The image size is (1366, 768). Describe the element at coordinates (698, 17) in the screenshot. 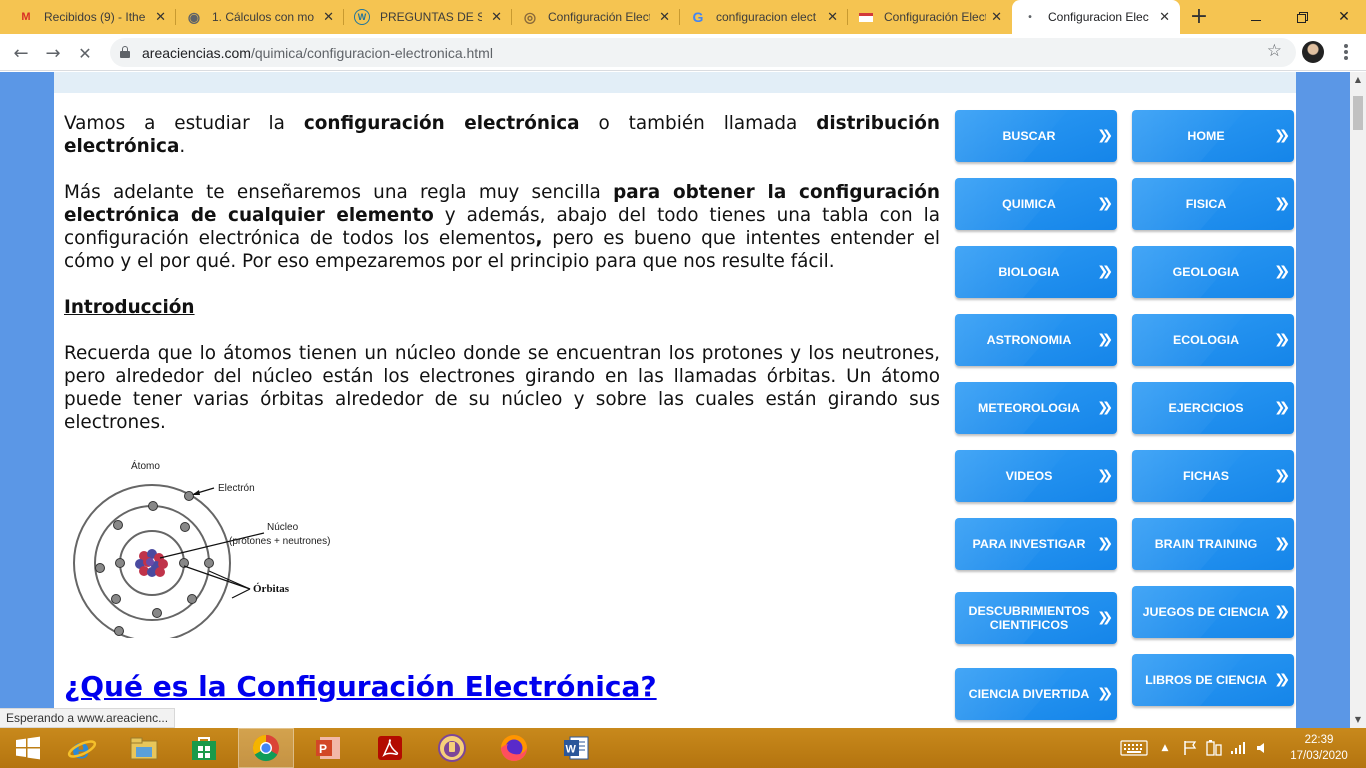

I see `google-icon: G` at that location.